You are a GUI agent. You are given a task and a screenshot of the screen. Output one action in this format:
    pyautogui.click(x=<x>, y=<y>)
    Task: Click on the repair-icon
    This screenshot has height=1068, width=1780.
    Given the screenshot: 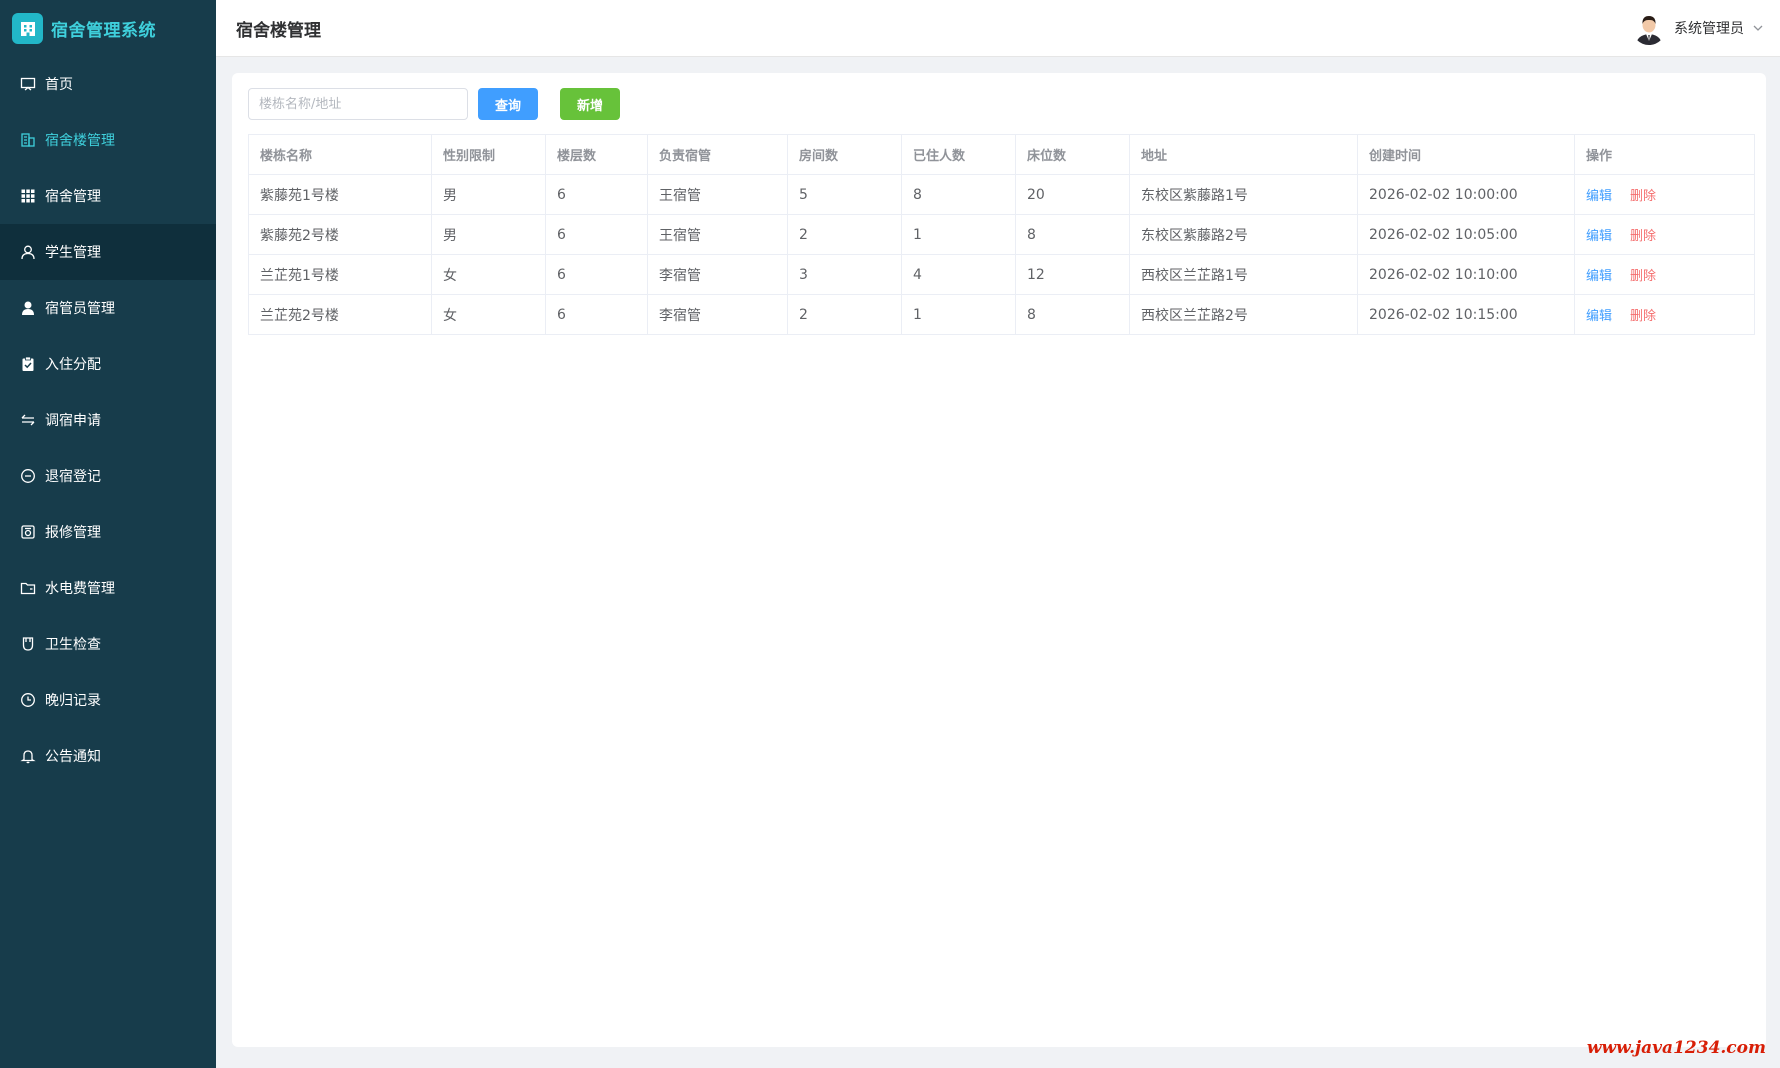 What is the action you would take?
    pyautogui.click(x=28, y=532)
    